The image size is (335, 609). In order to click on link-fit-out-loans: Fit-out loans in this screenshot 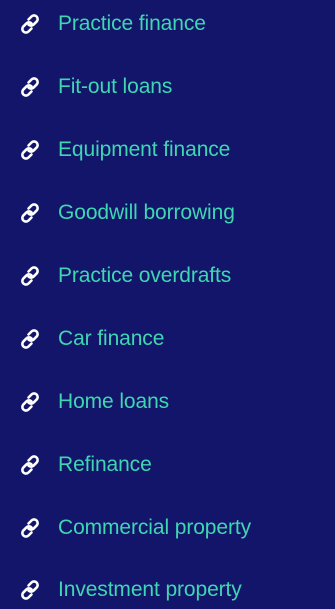, I will do `click(167, 86)`.